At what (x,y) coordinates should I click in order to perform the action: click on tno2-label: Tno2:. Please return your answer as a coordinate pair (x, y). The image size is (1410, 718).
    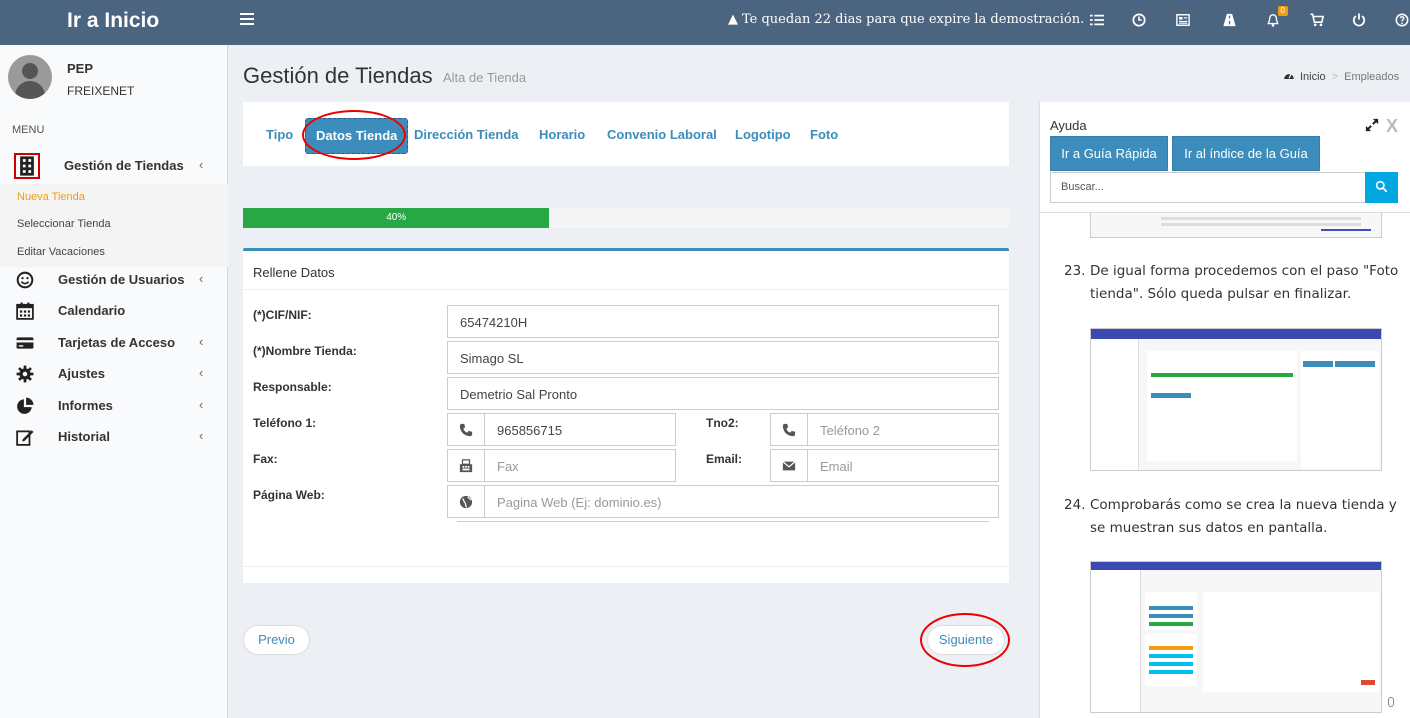
    Looking at the image, I should click on (722, 423).